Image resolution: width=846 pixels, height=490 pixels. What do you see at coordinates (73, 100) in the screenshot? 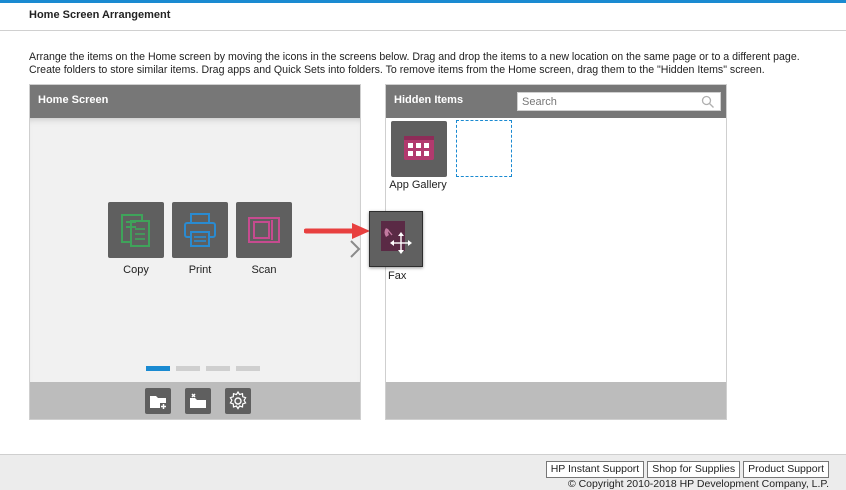
I see `home-screen-title: Home Screen` at bounding box center [73, 100].